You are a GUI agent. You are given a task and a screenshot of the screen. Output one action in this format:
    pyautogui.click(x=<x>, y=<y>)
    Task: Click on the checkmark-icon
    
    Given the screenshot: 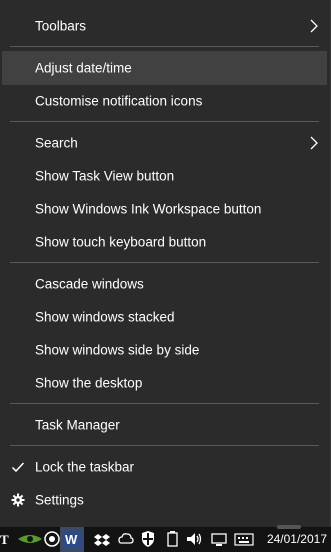 What is the action you would take?
    pyautogui.click(x=18, y=467)
    